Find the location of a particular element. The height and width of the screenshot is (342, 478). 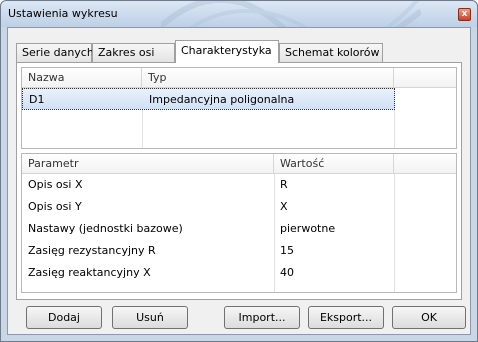

parameters-header: Parametr Wartość is located at coordinates (239, 164).